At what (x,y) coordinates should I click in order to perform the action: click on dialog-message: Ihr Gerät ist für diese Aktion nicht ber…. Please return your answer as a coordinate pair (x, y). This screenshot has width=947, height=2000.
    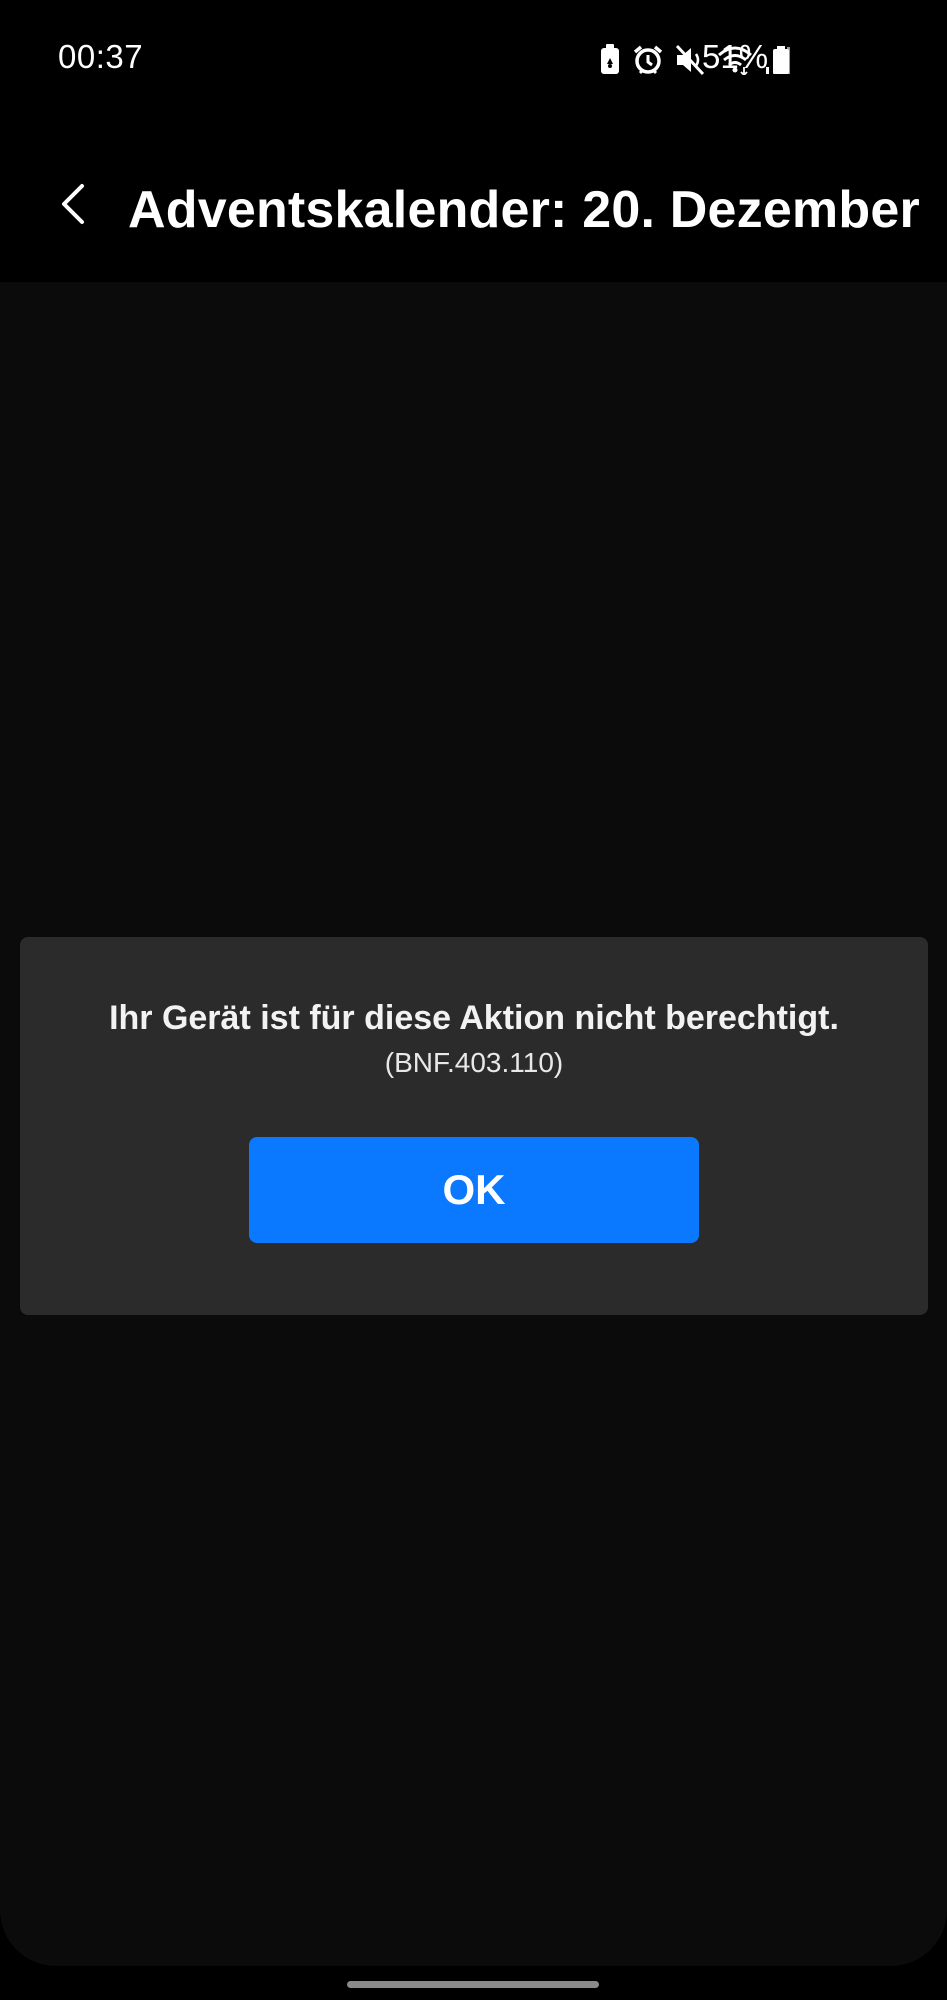
    Looking at the image, I should click on (474, 1018).